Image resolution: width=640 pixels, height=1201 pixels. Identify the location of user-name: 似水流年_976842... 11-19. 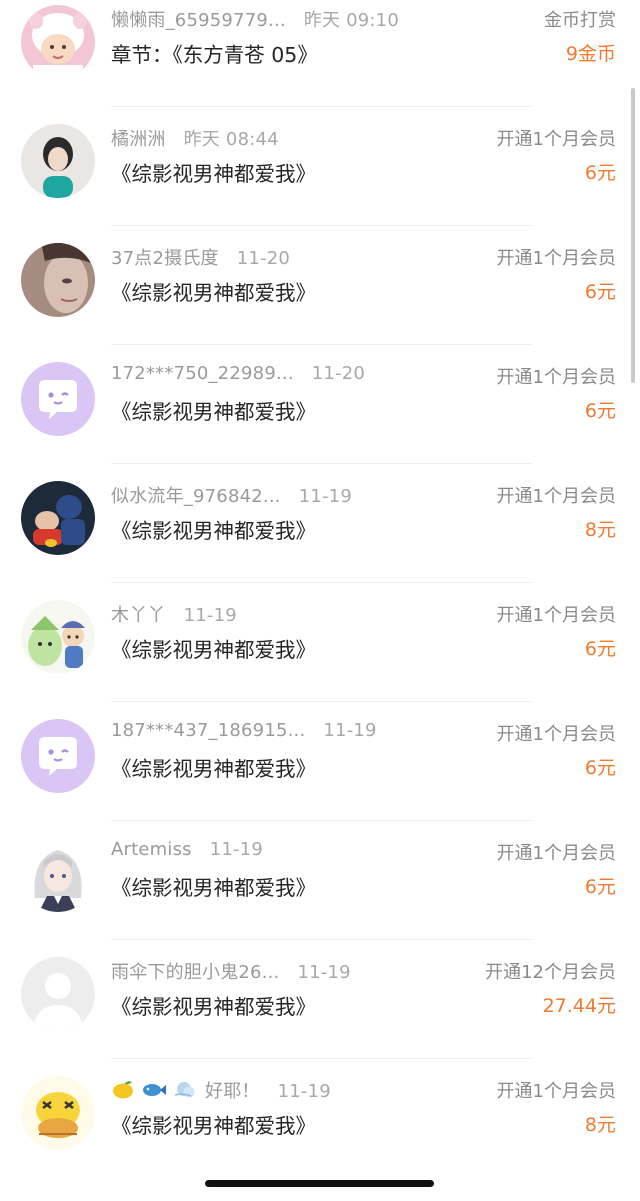
(231, 496).